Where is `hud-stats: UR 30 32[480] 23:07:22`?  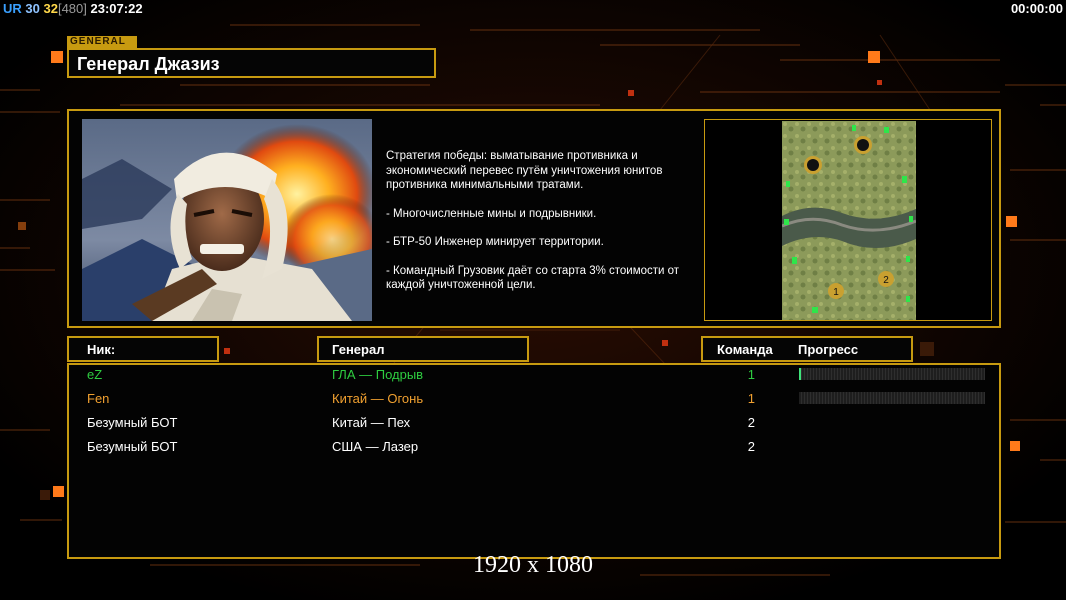
hud-stats: UR 30 32[480] 23:07:22 is located at coordinates (73, 8).